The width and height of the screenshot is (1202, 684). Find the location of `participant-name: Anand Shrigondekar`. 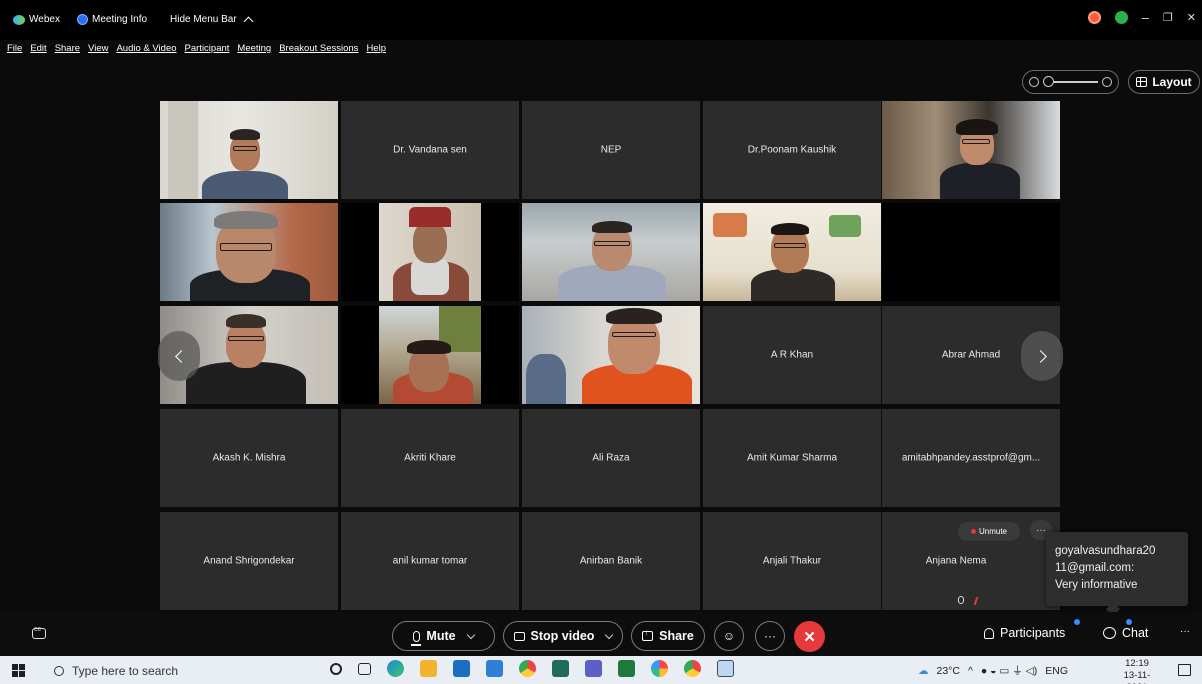

participant-name: Anand Shrigondekar is located at coordinates (249, 561).